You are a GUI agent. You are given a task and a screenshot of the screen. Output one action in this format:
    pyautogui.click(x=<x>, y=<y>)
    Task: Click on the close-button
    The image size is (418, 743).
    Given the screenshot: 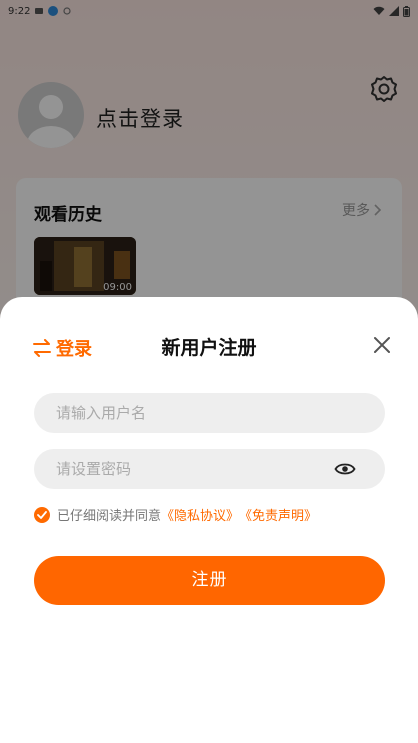 What is the action you would take?
    pyautogui.click(x=382, y=345)
    